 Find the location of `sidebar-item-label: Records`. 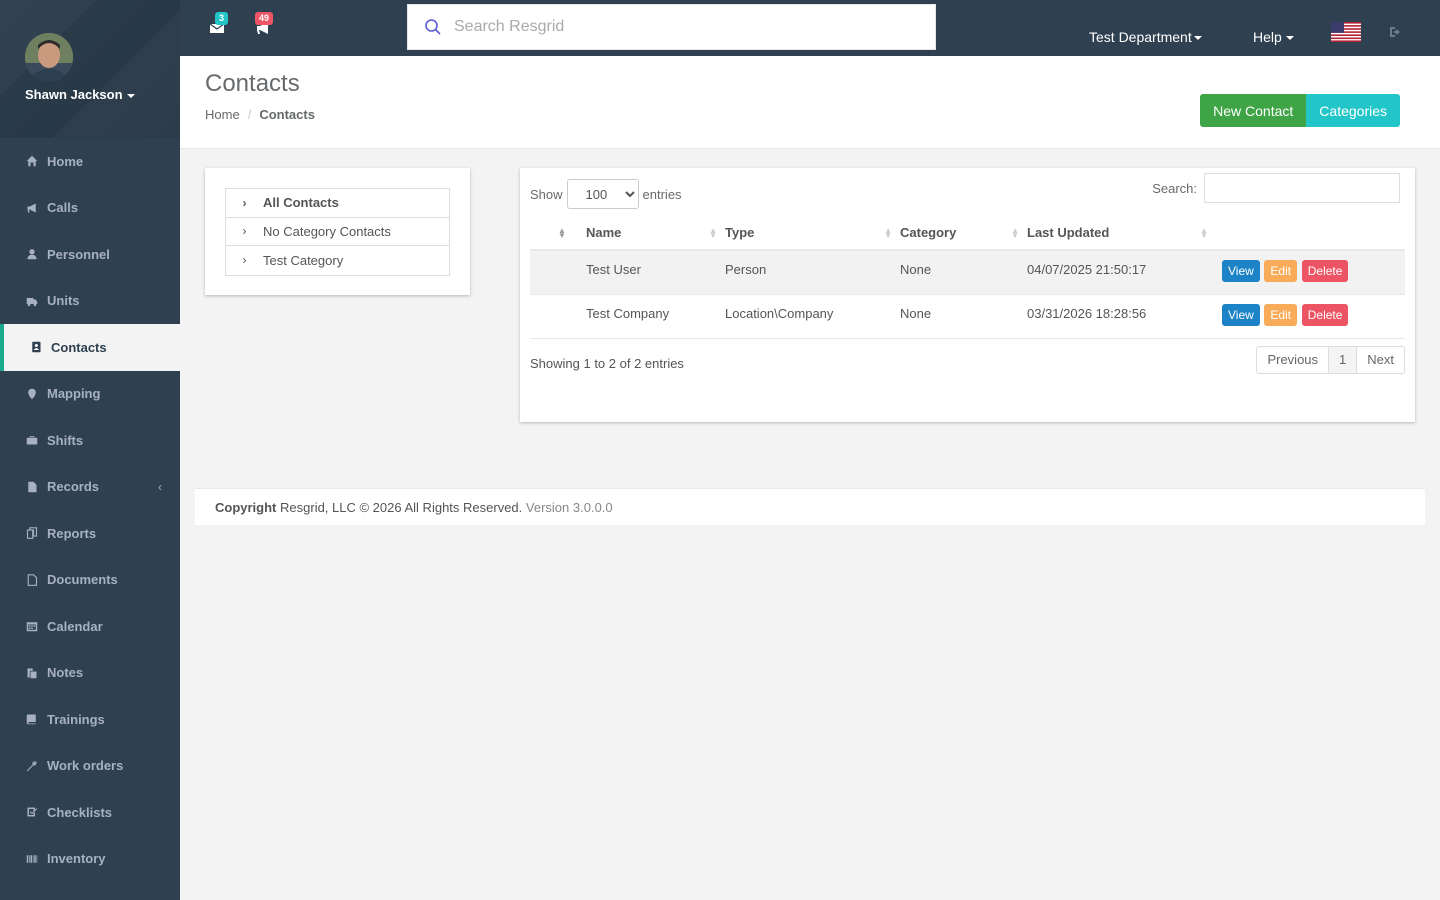

sidebar-item-label: Records is located at coordinates (73, 487).